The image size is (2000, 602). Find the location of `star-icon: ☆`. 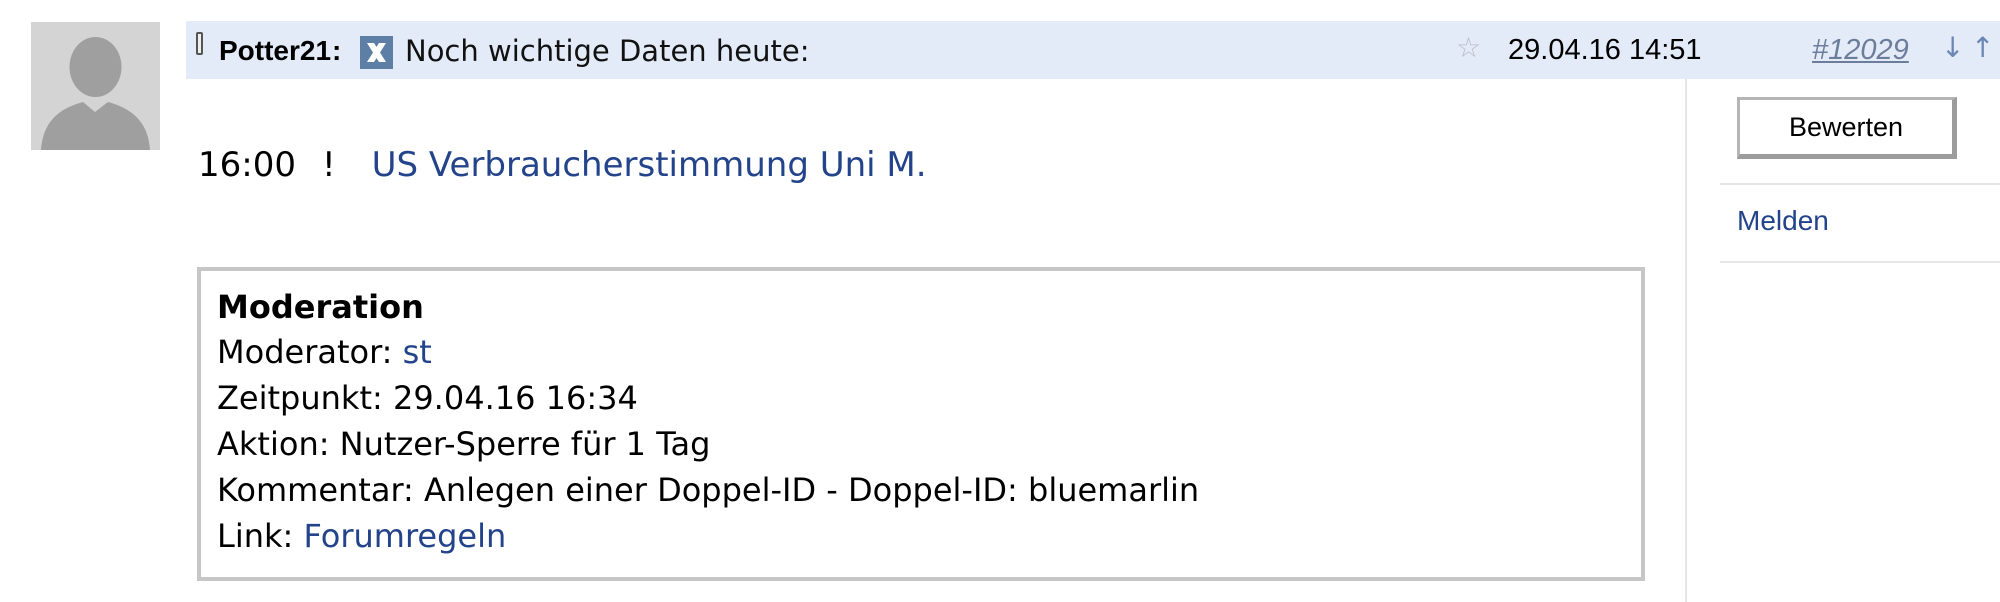

star-icon: ☆ is located at coordinates (1468, 48).